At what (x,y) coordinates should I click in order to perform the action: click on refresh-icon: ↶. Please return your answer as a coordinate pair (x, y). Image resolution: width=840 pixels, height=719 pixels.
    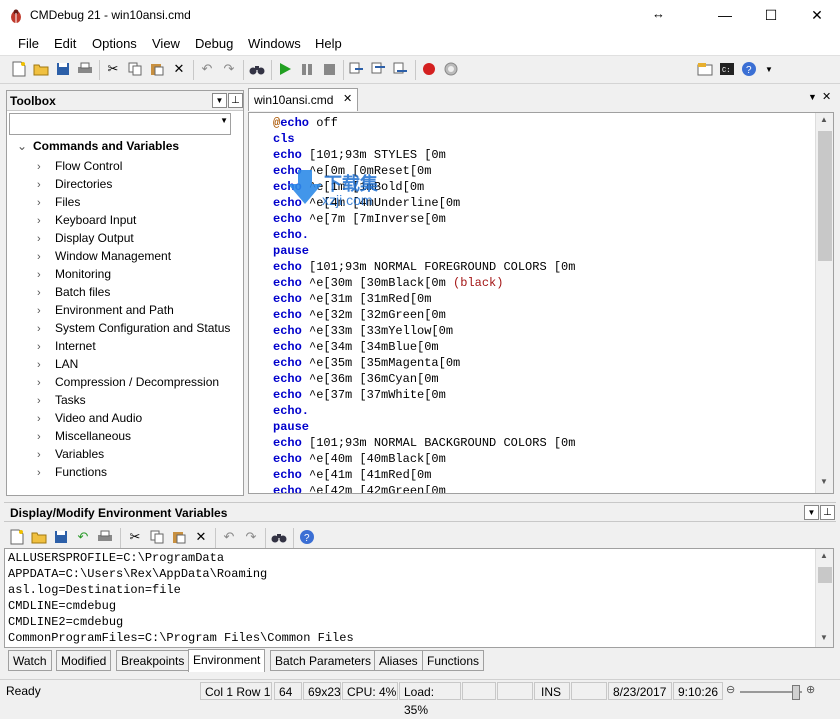
    Looking at the image, I should click on (83, 537).